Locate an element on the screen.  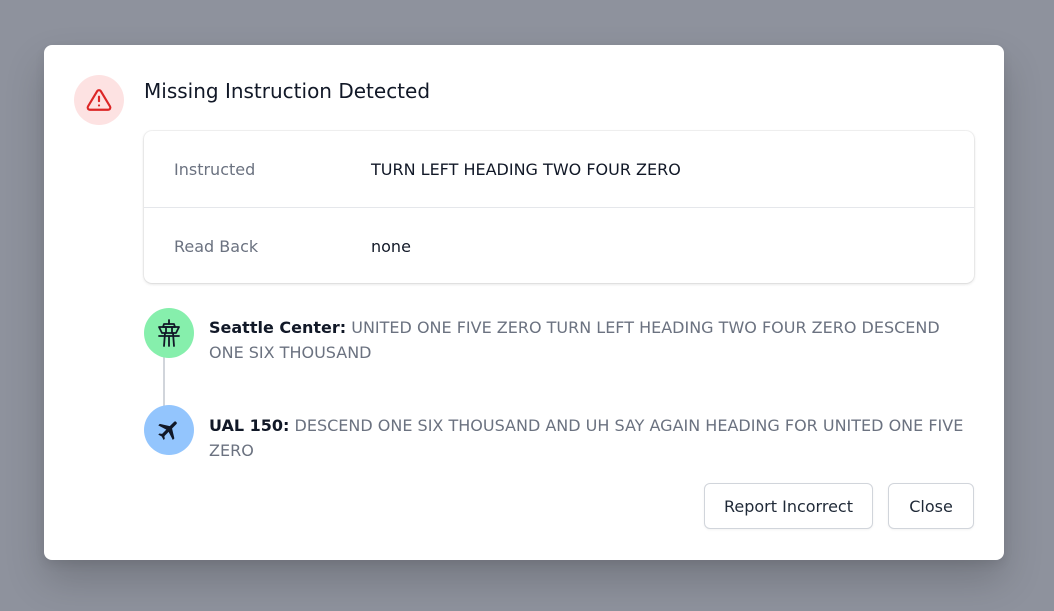
readback-label: Read Back is located at coordinates (216, 246).